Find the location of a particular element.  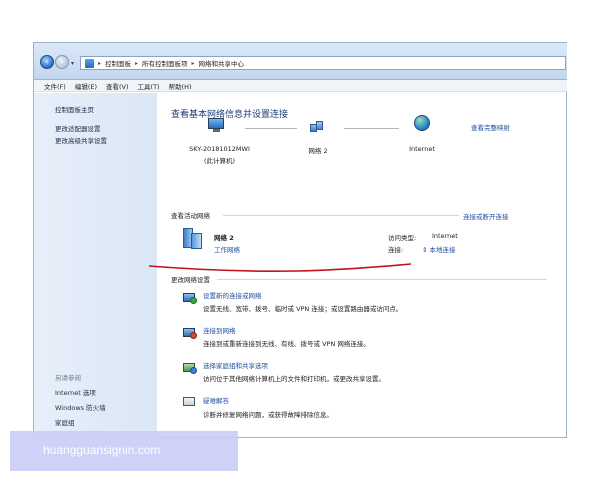

sidebar-link-internet-options: Internet 选项 is located at coordinates (75, 392).